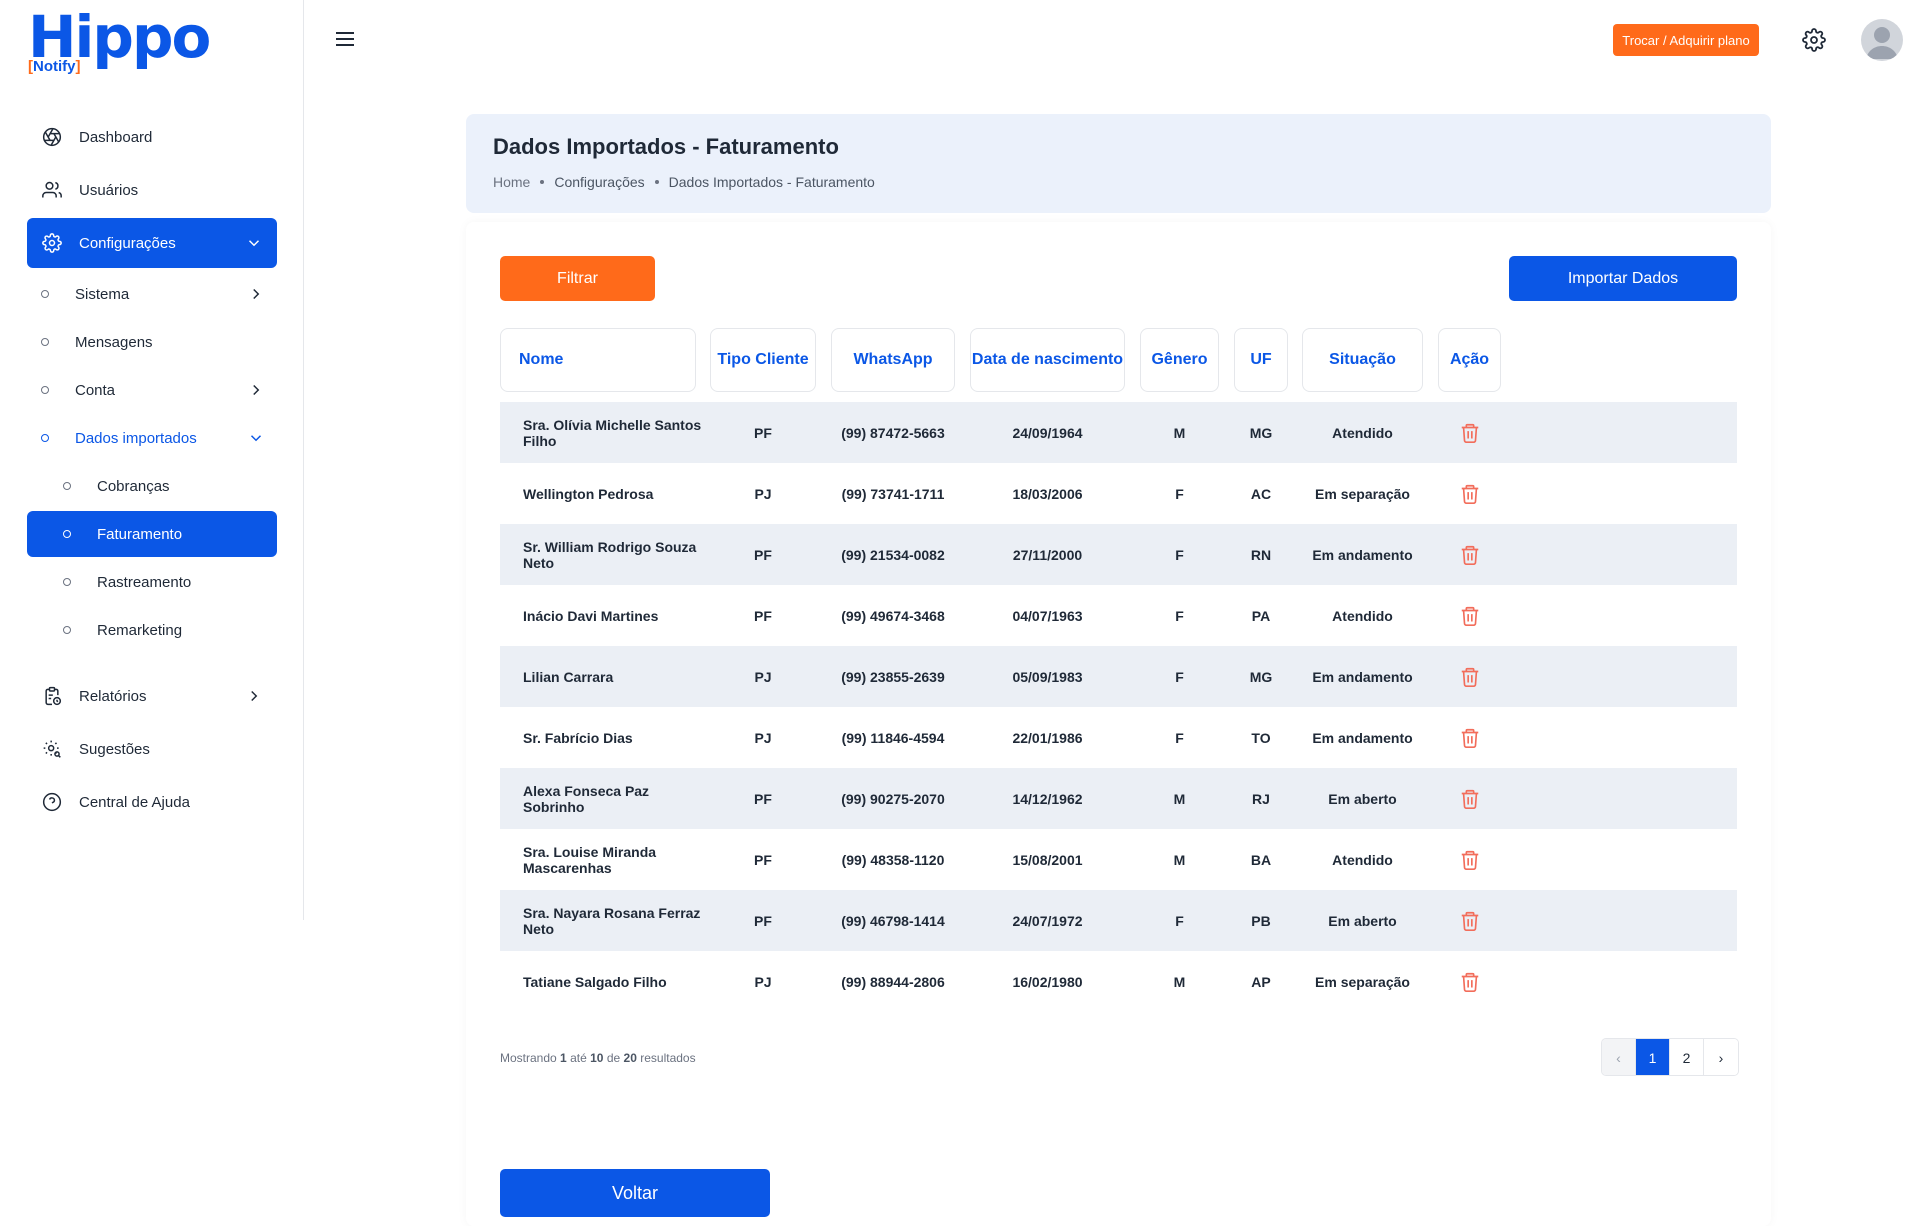 The image size is (1925, 1226). Describe the element at coordinates (1179, 859) in the screenshot. I see `cell-genero: M` at that location.